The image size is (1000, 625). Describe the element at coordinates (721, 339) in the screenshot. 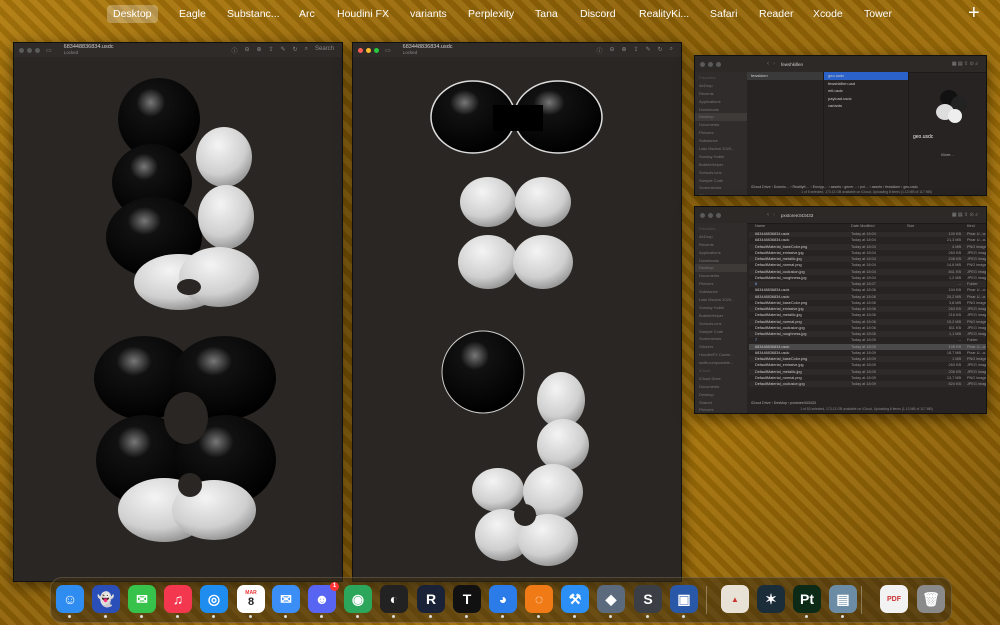

I see `sidebar-item: Screenshots` at that location.